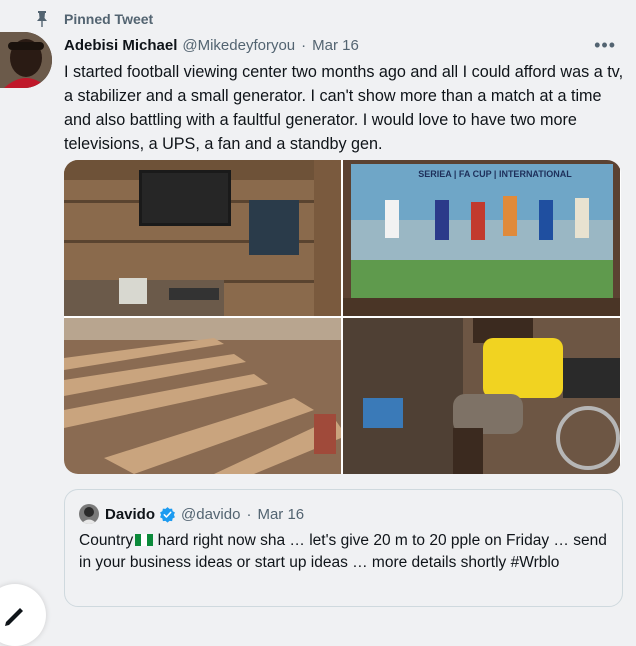  Describe the element at coordinates (605, 45) in the screenshot. I see `more-horizontal-icon: •••` at that location.